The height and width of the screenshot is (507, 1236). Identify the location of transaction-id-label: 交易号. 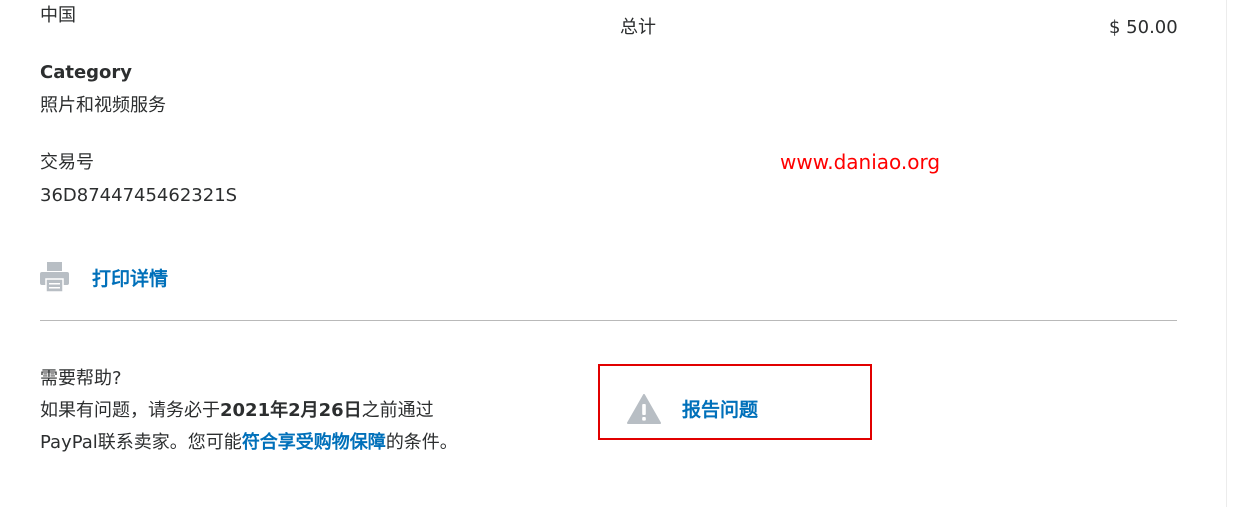
(67, 162).